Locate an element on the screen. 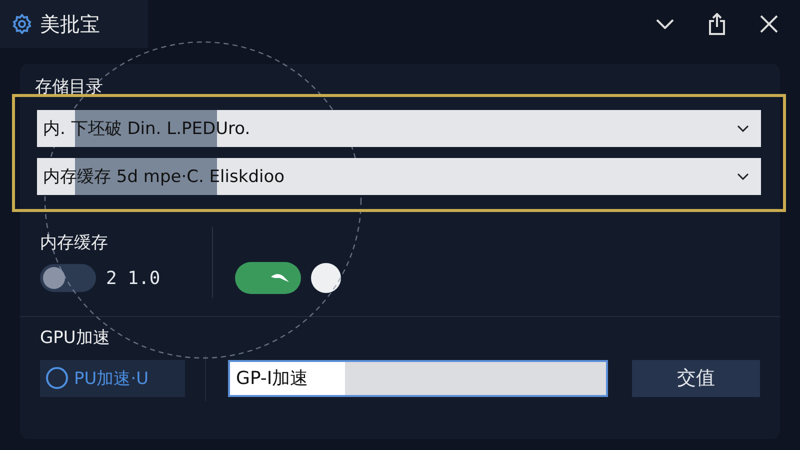 Image resolution: width=800 pixels, height=450 pixels. window-title: 美批宝 is located at coordinates (70, 24).